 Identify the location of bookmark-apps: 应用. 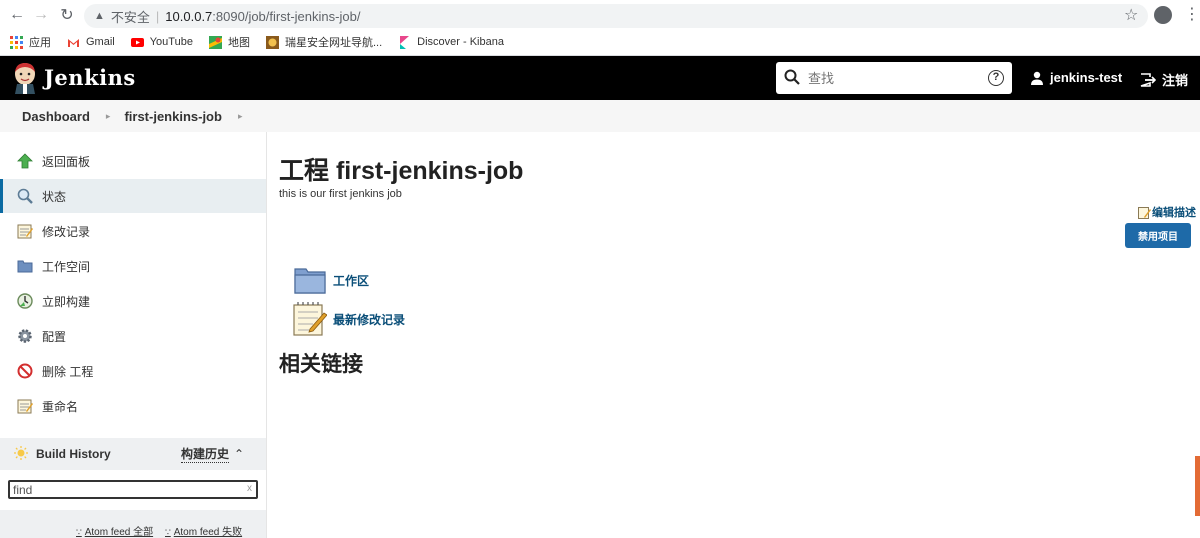
(30, 42).